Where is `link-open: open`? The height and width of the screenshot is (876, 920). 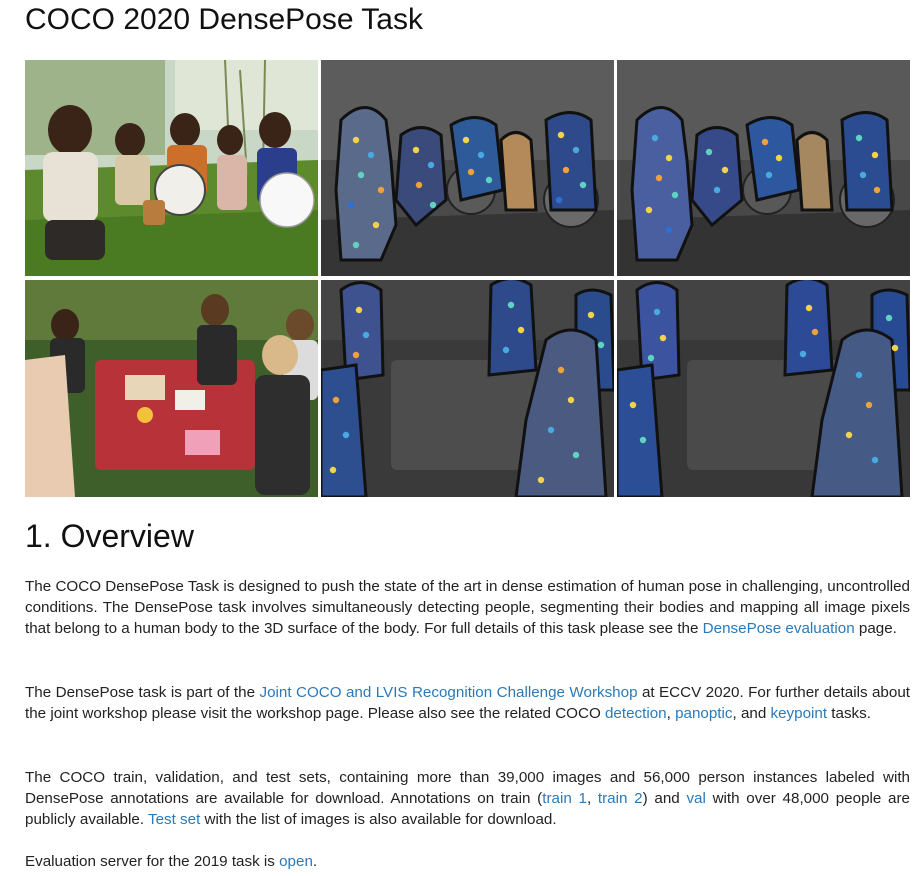
link-open: open is located at coordinates (296, 861).